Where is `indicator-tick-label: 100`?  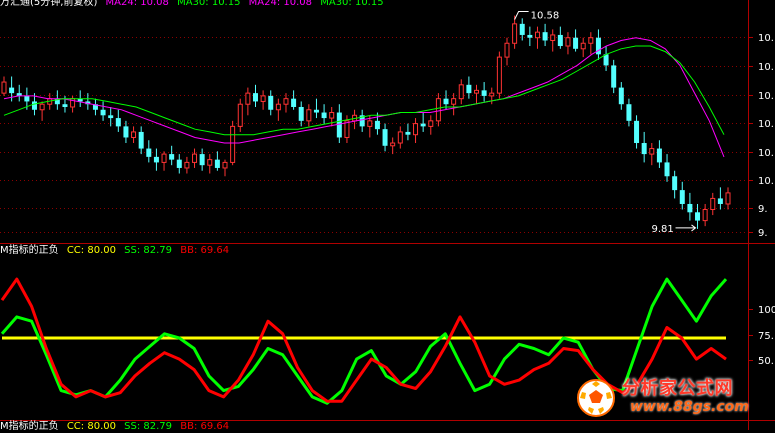
indicator-tick-label: 100 is located at coordinates (766, 310).